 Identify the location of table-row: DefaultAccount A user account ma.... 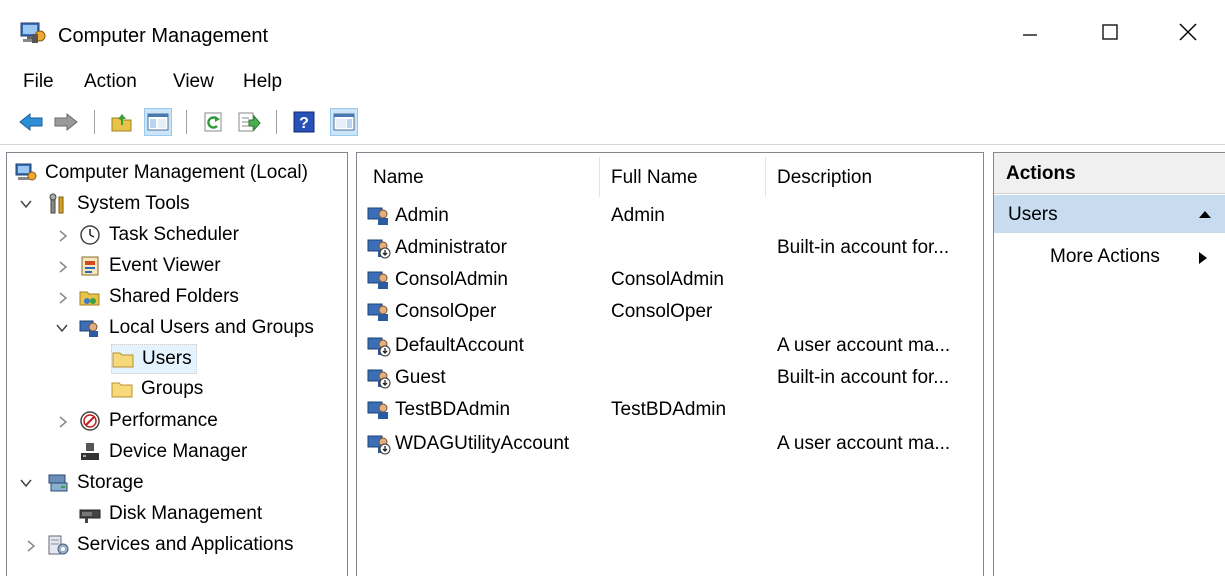
(672, 346).